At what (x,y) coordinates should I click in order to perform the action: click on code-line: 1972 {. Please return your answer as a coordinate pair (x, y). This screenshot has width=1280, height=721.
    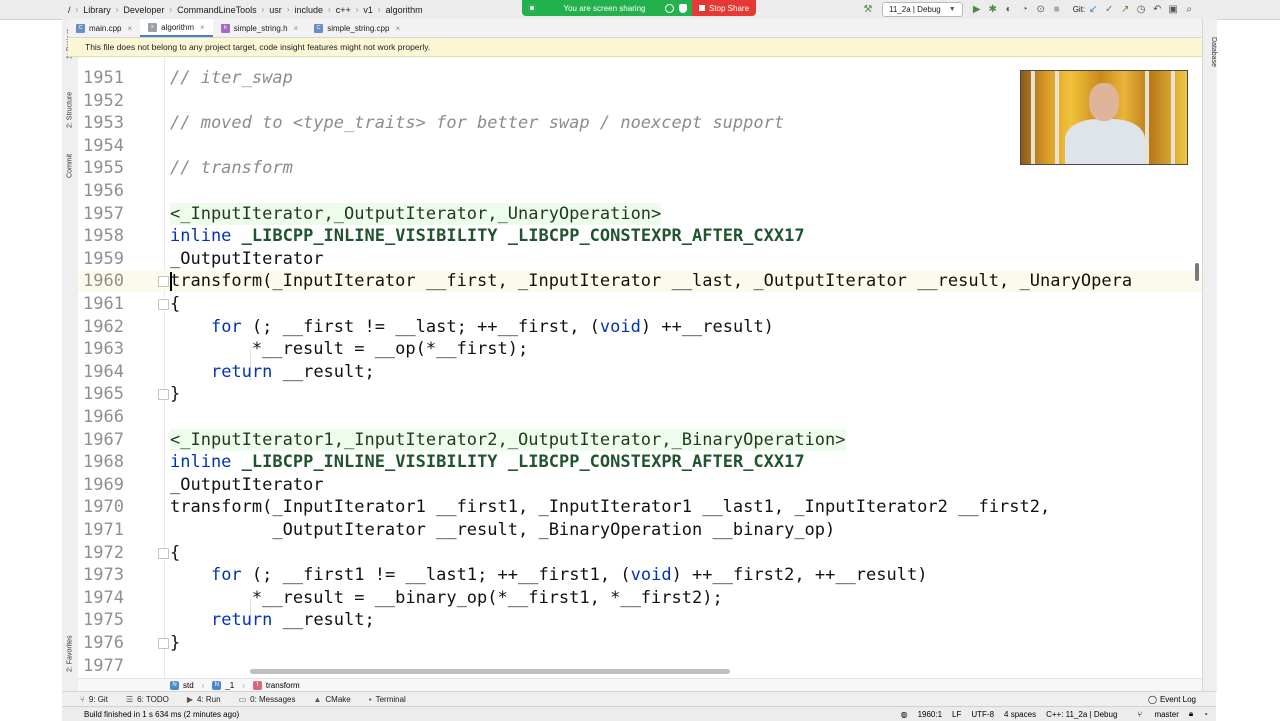
    Looking at the image, I should click on (640, 553).